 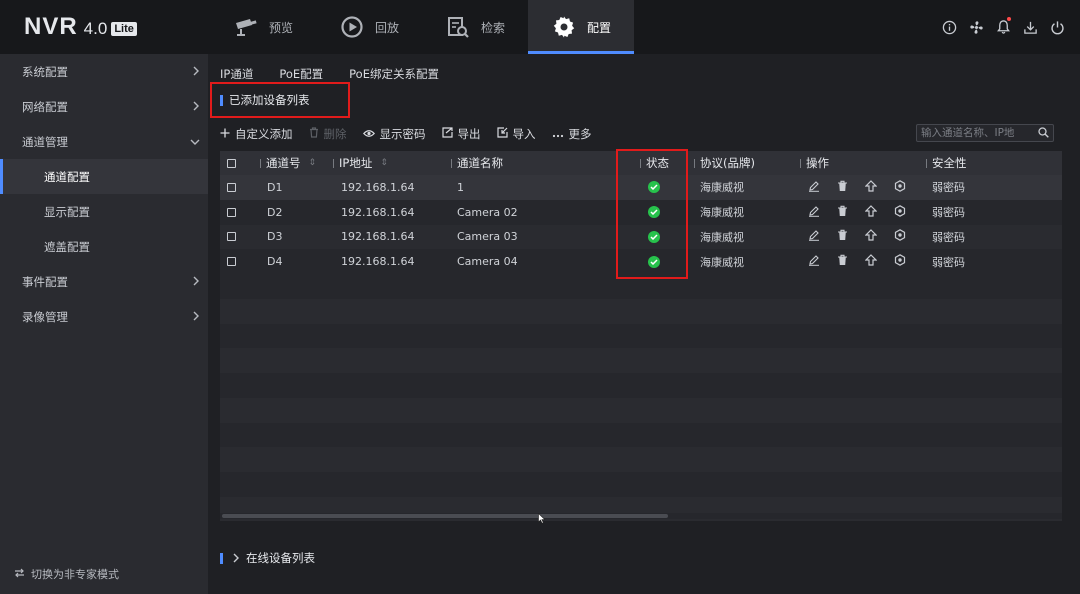 I want to click on col-protocol: 协议(品牌), so click(x=724, y=163).